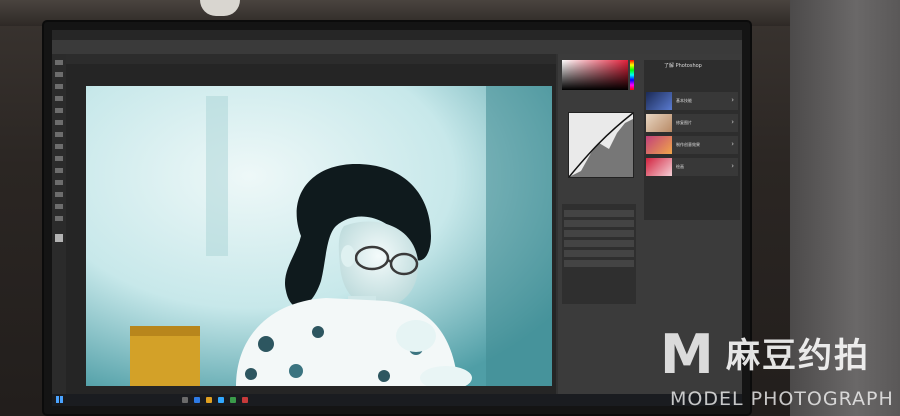  I want to click on lasso-tool-icon, so click(59, 86).